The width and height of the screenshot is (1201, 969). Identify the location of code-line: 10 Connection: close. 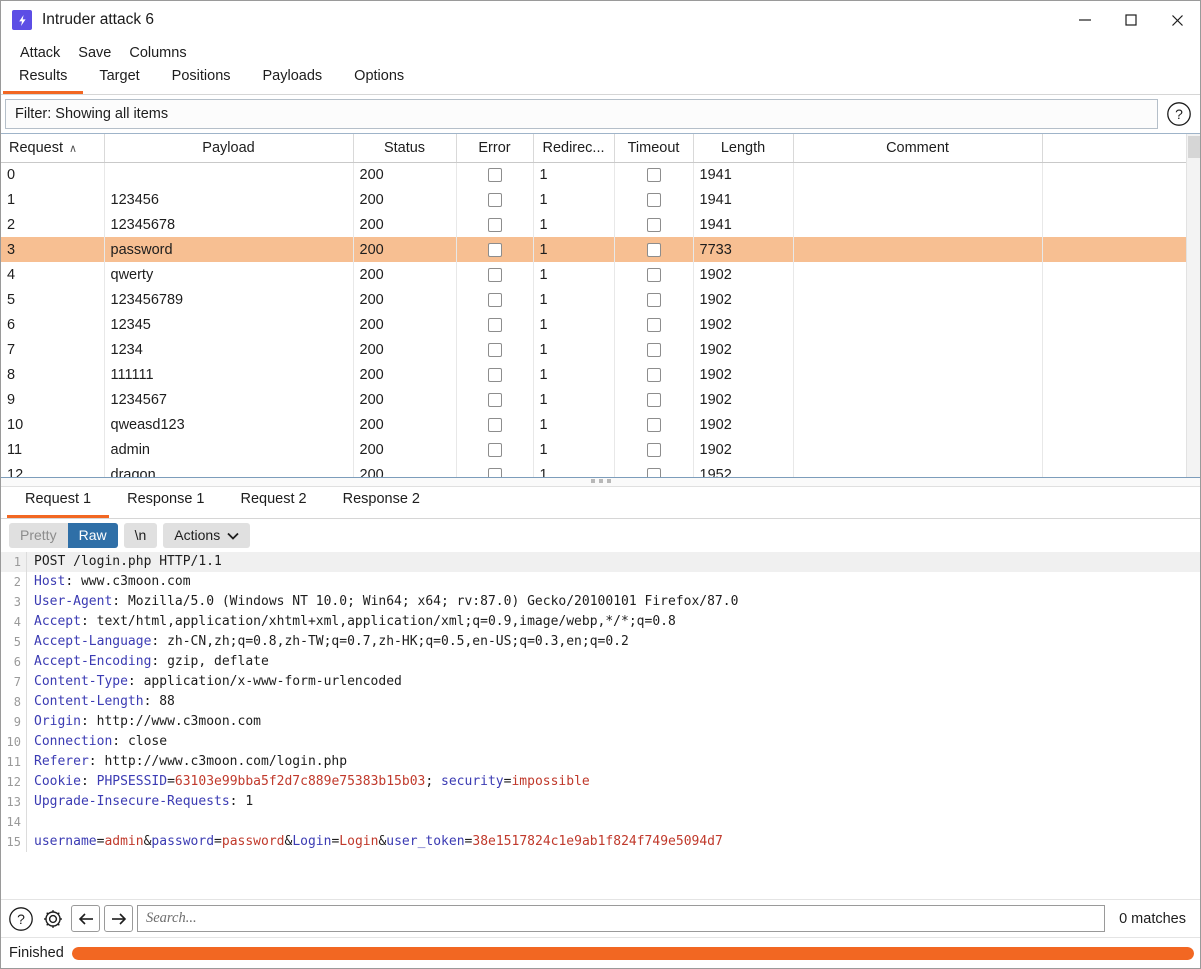
(600, 742).